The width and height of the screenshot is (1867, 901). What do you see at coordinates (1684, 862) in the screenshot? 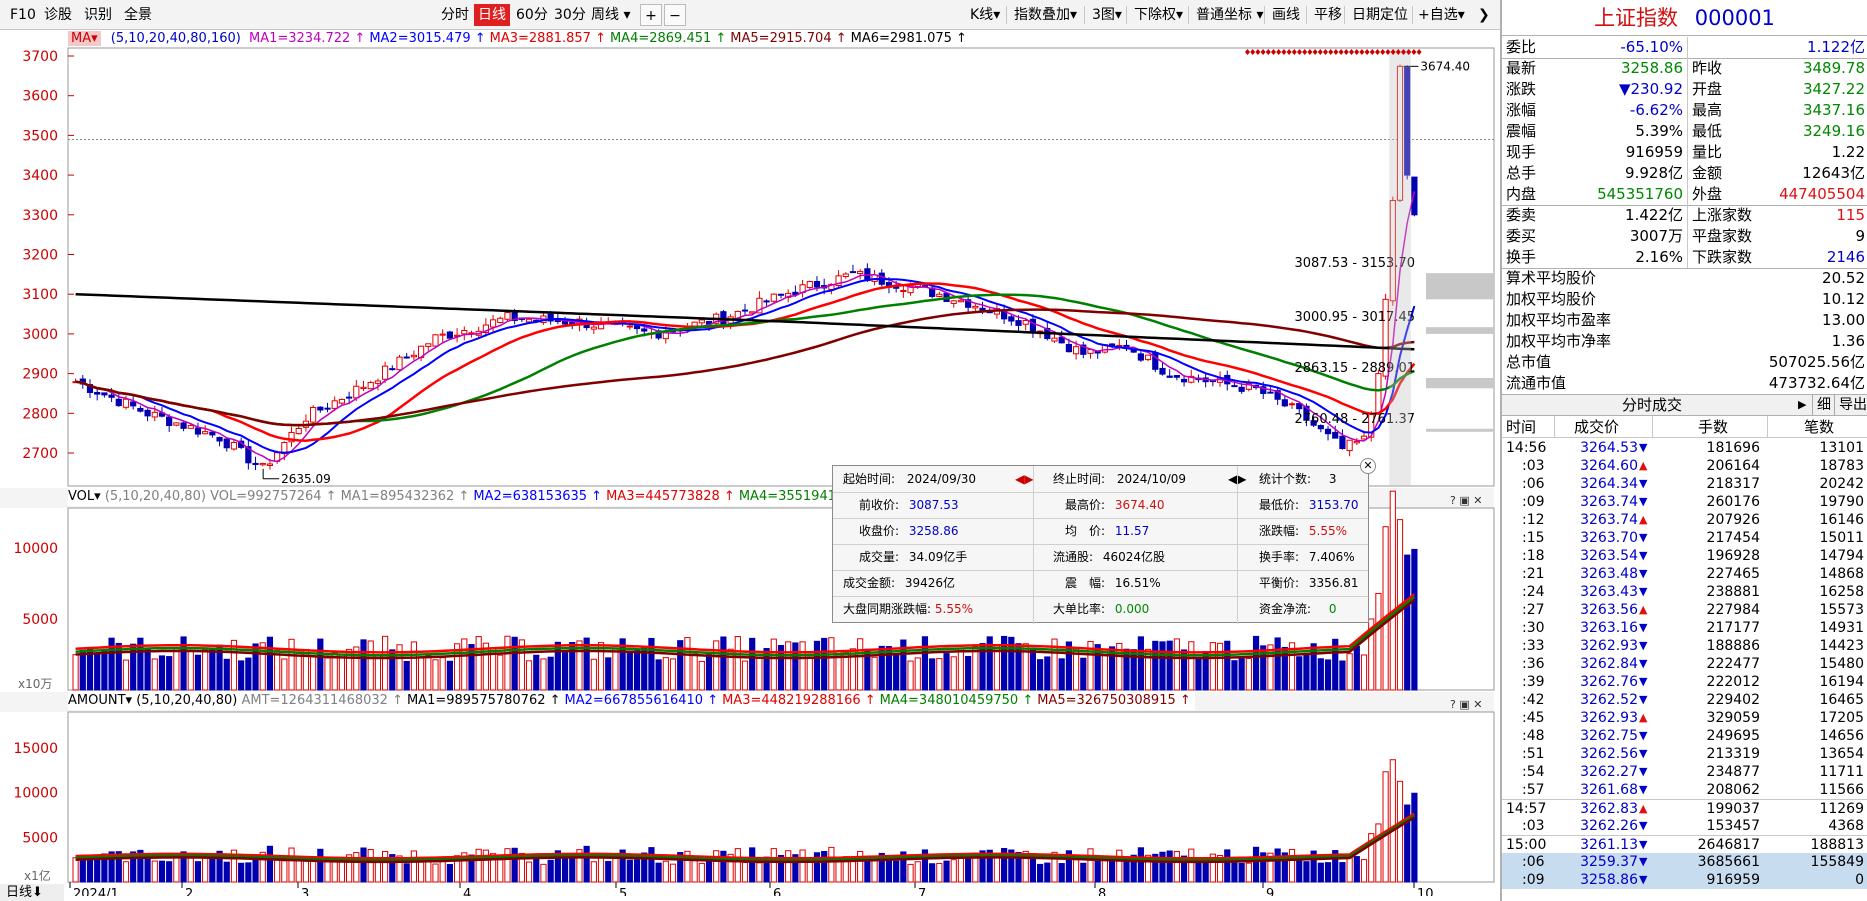
I see `trade-row: :06 3259.37 ▼ 3685661 155849` at bounding box center [1684, 862].